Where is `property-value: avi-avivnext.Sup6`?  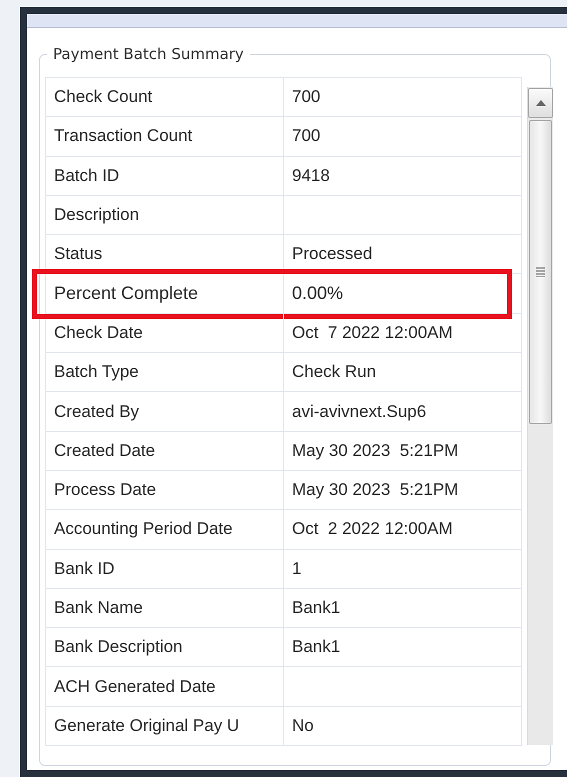
property-value: avi-avivnext.Sup6 is located at coordinates (403, 412).